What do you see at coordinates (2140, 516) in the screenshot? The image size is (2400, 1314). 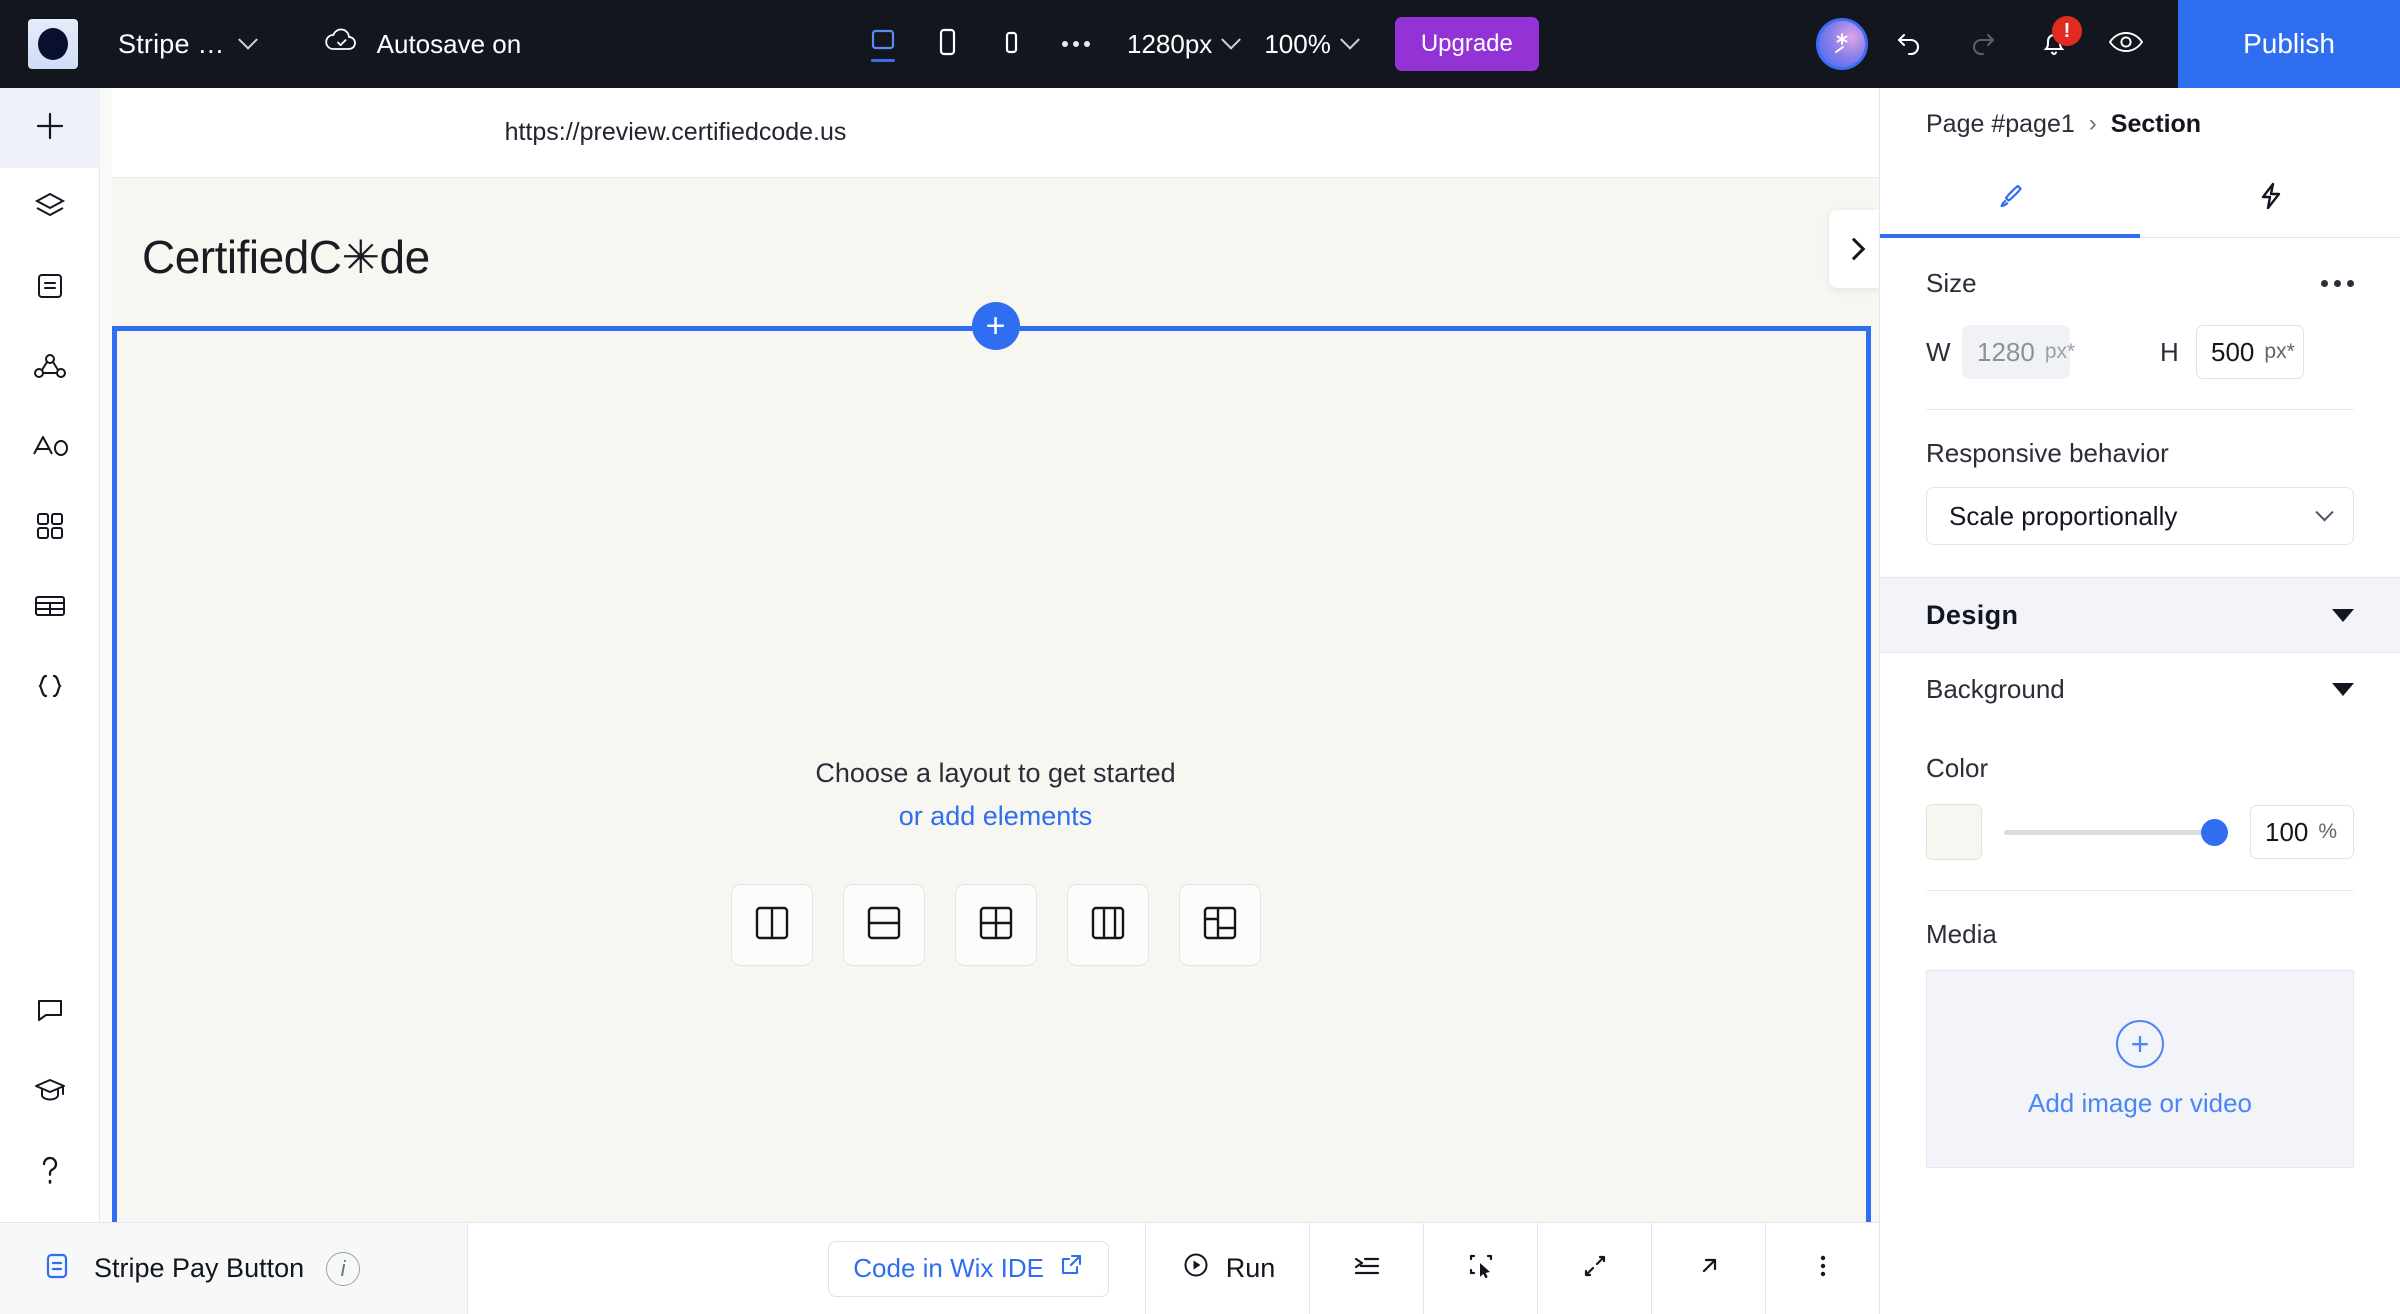 I see `responsive-behavior-select: Scale proportionally` at bounding box center [2140, 516].